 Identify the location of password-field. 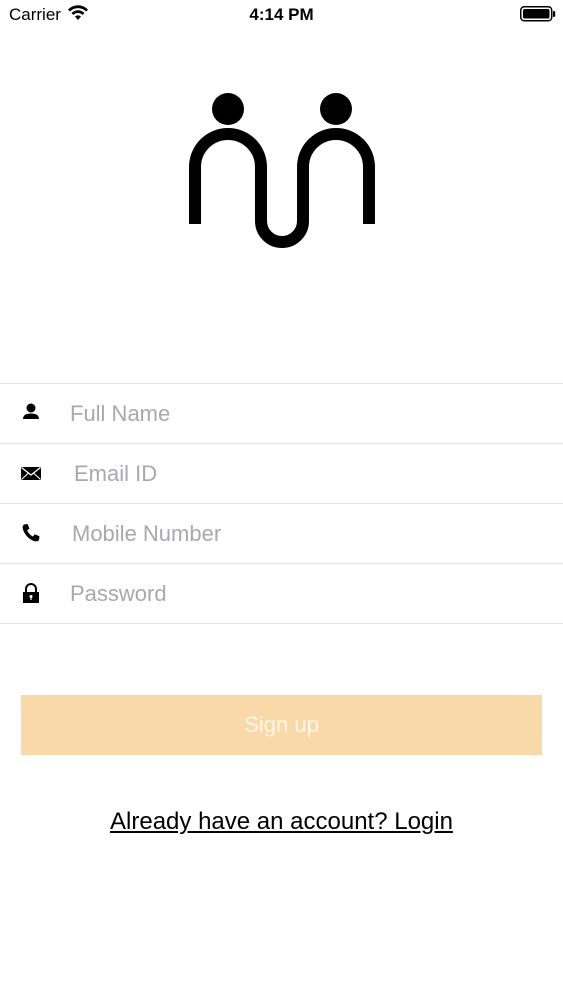
(305, 594).